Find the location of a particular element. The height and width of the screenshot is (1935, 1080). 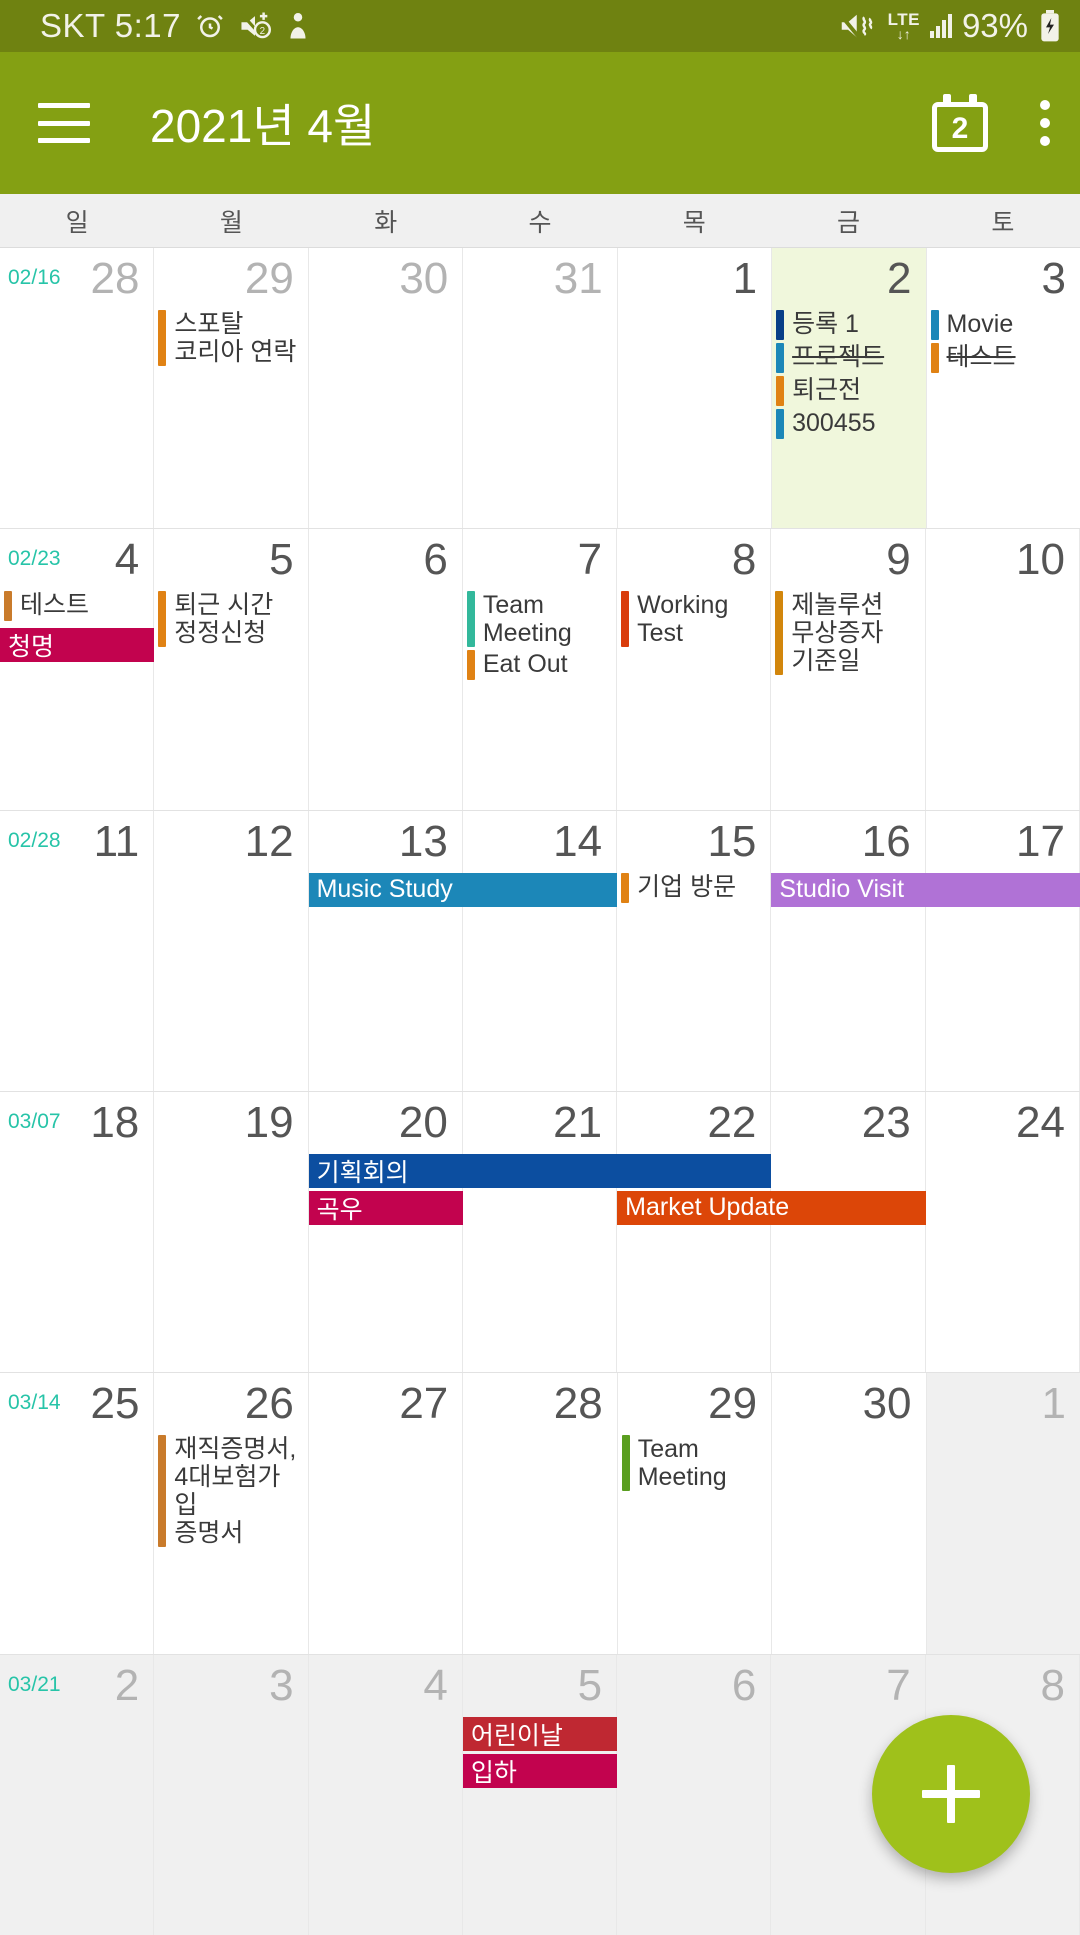

day-cell: 03/14 25 is located at coordinates (77, 1513).